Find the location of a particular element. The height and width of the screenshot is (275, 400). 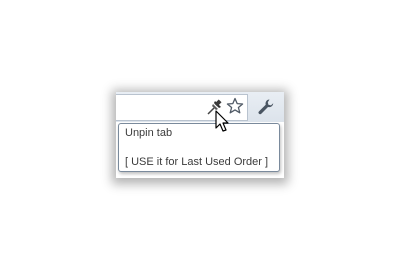

tooltip-title: Unpin tab is located at coordinates (149, 133).